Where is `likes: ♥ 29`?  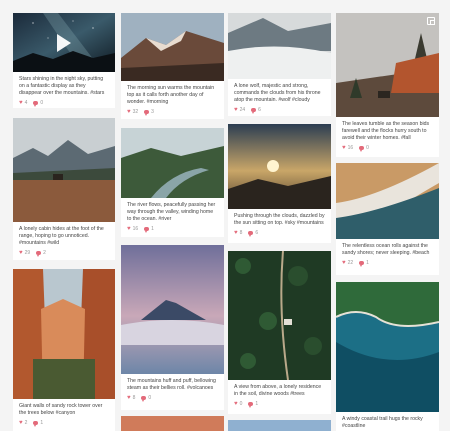 likes: ♥ 29 is located at coordinates (24, 253).